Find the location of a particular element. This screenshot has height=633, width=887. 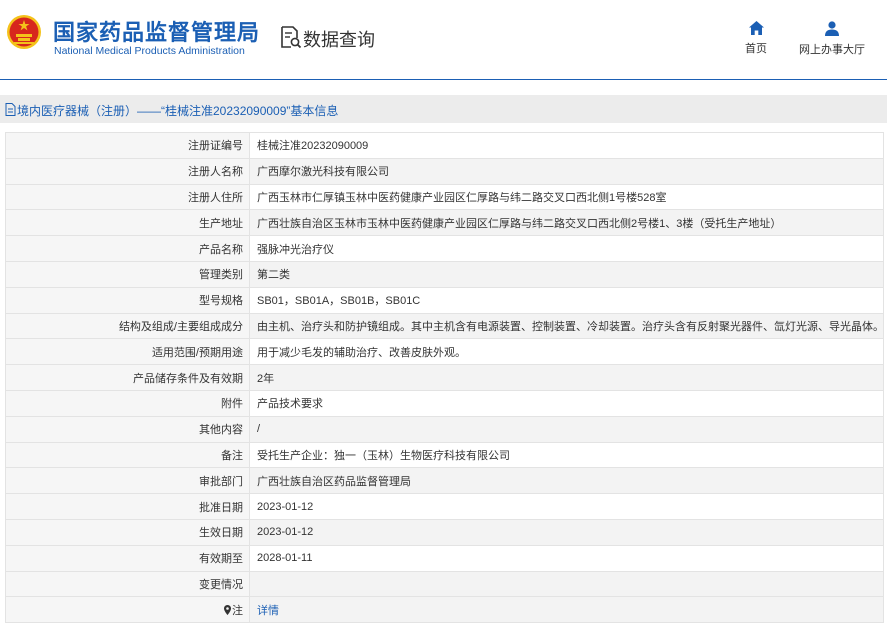

table-row: 产品名称 强脉冲光治疗仪 is located at coordinates (444, 248).